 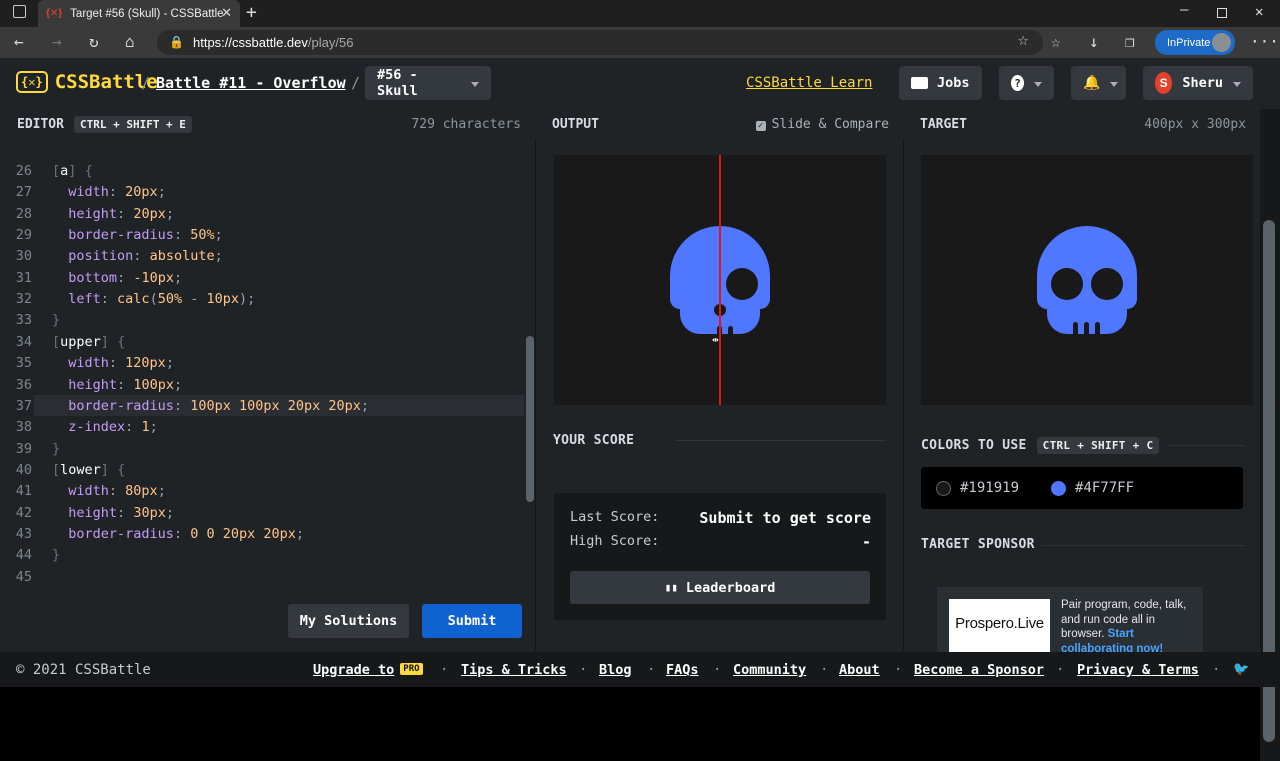 What do you see at coordinates (1195, 124) in the screenshot?
I see `target-size: 400px x 300px` at bounding box center [1195, 124].